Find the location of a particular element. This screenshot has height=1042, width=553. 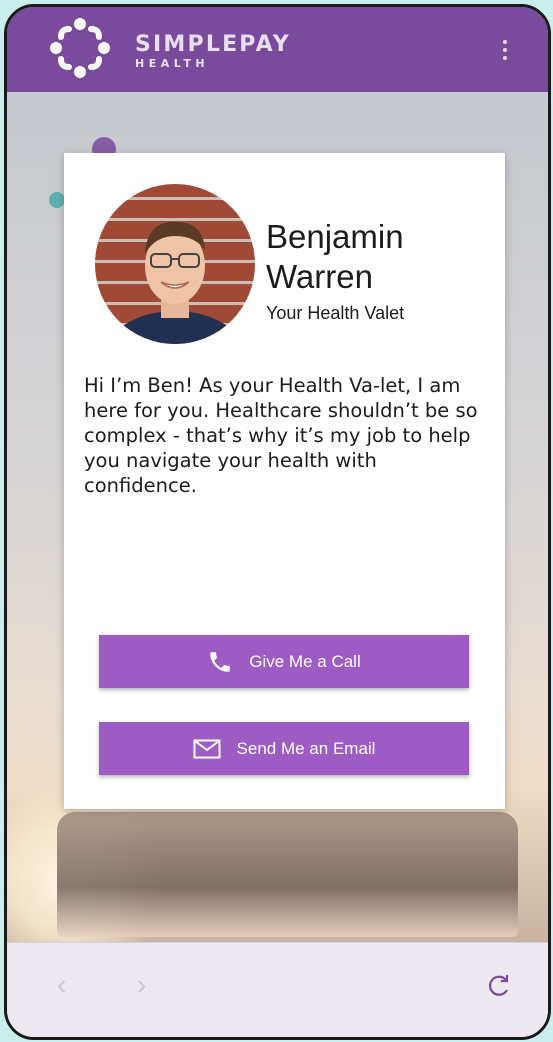

call-button-label: Give Me a Call is located at coordinates (305, 661).